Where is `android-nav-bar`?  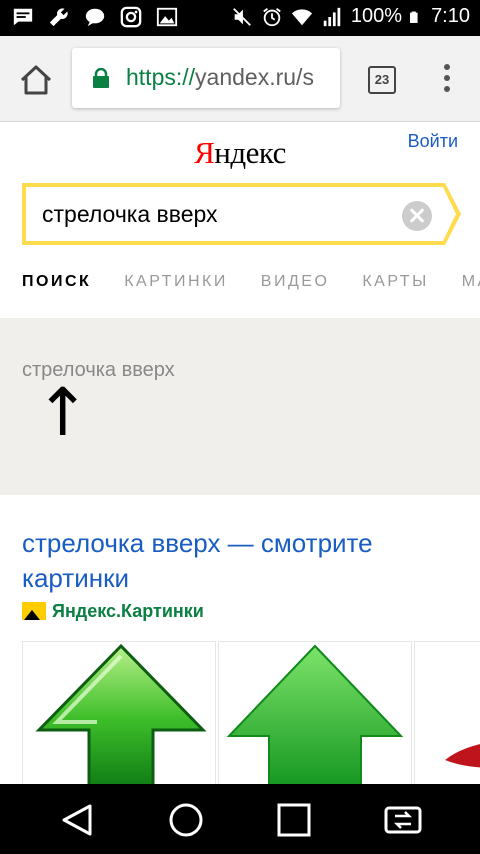 android-nav-bar is located at coordinates (240, 819).